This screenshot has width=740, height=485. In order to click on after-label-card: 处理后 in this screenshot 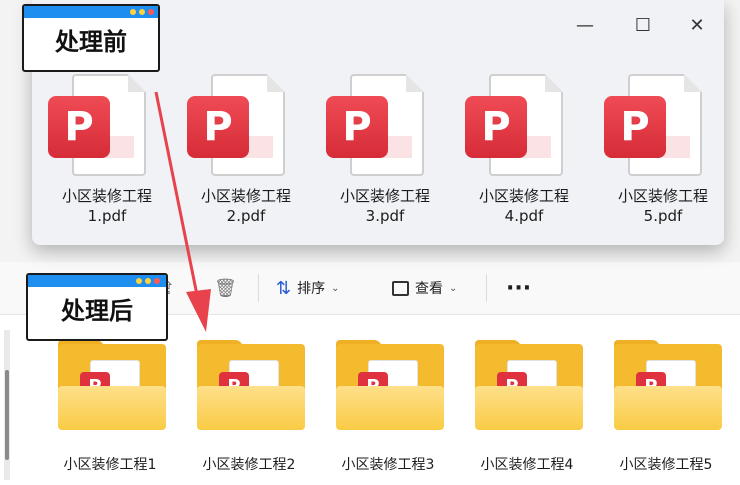, I will do `click(97, 307)`.